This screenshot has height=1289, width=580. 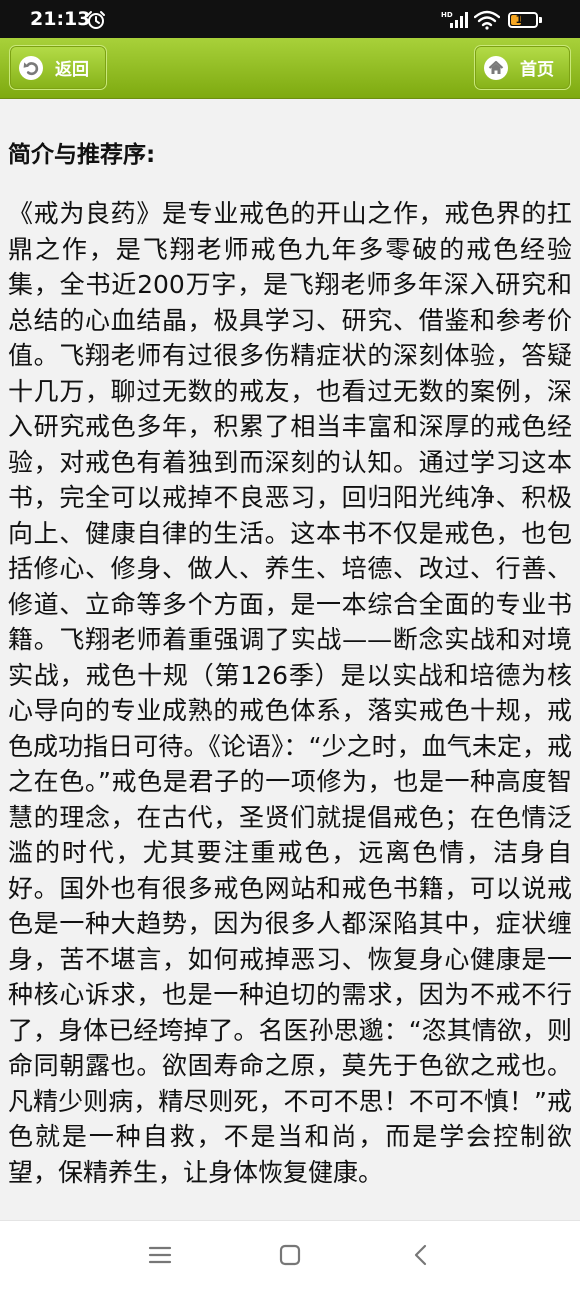 I want to click on alarm-clock-icon, so click(x=96, y=20).